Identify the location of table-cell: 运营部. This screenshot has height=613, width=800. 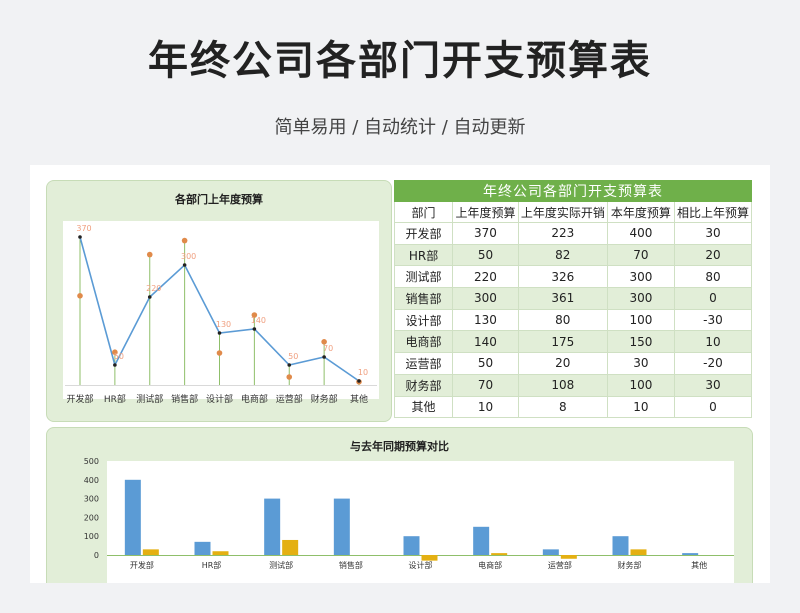
(423, 363).